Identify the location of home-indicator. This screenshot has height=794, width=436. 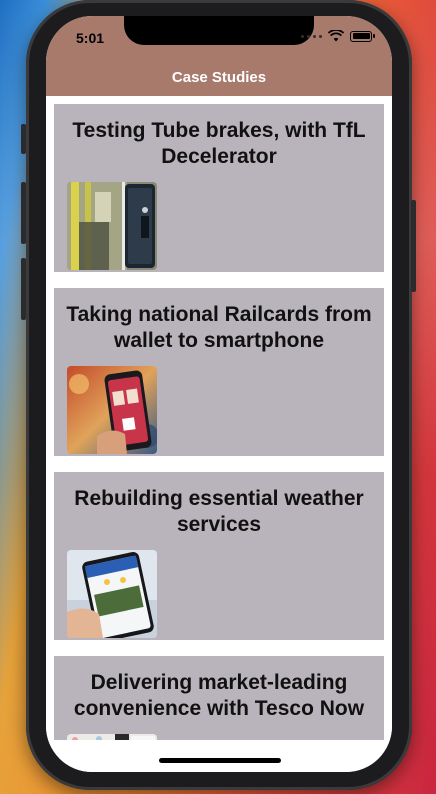
(220, 760).